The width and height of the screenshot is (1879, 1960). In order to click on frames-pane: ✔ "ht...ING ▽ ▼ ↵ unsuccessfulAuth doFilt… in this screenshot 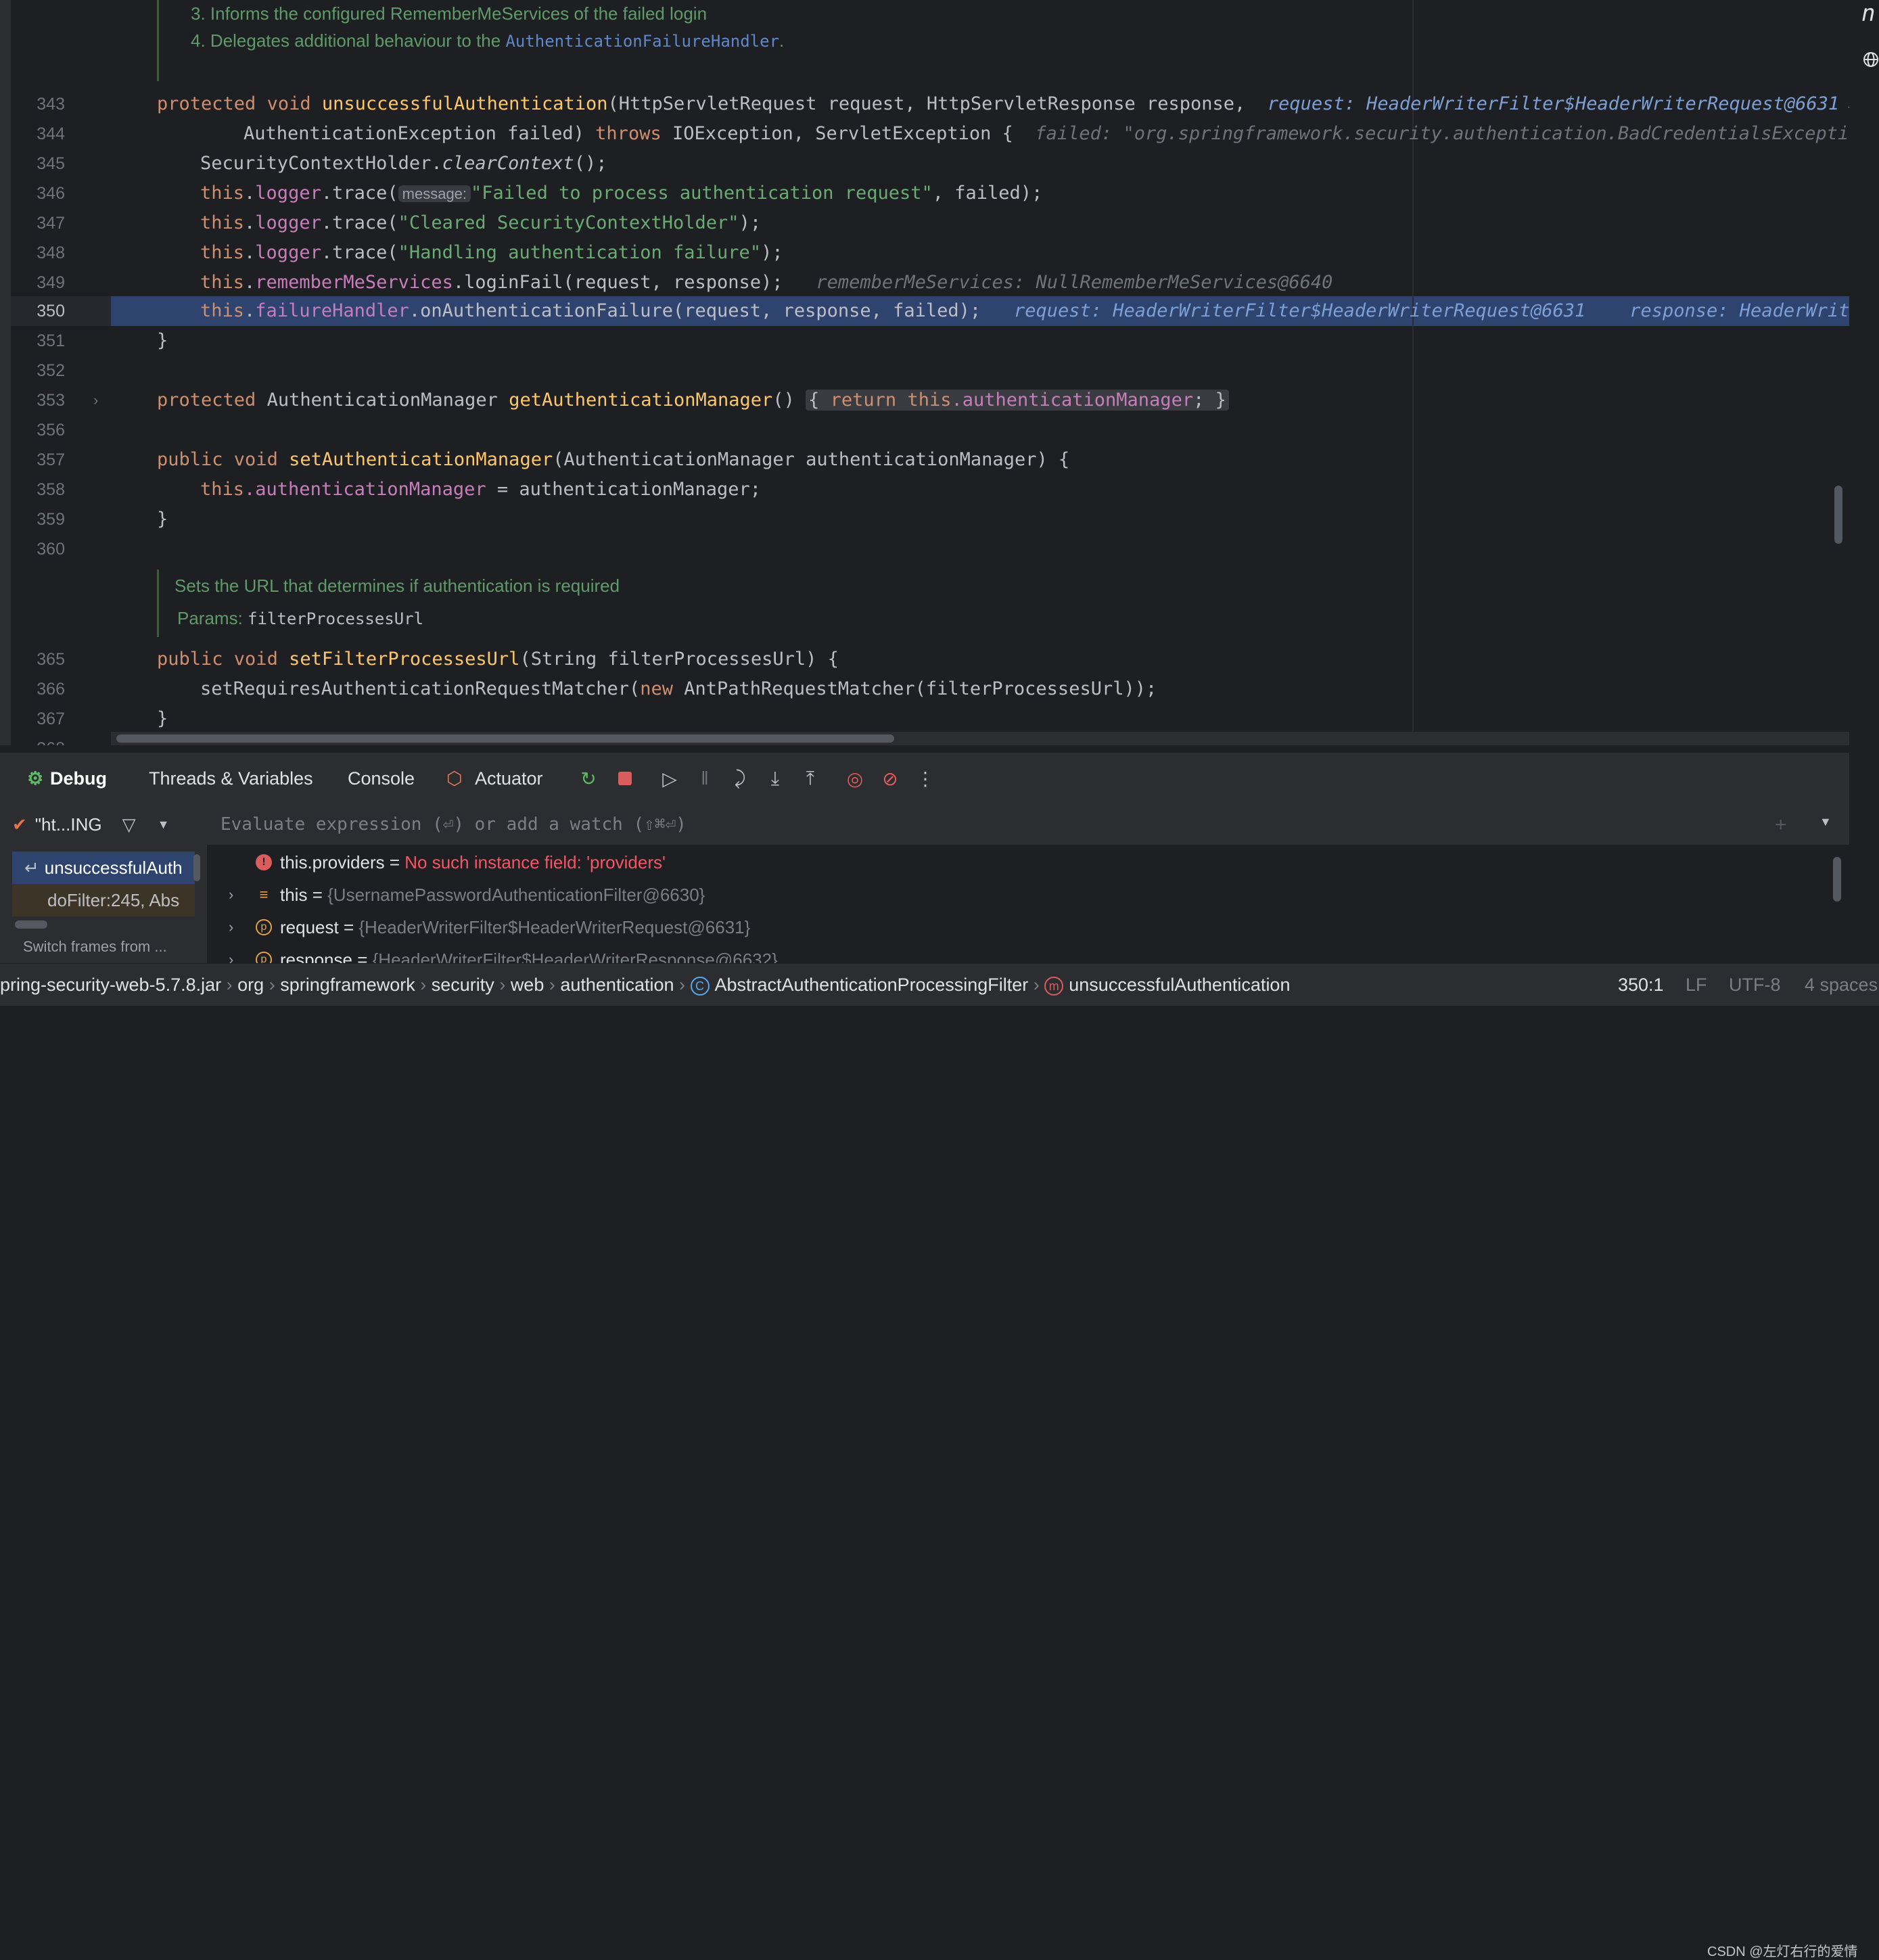, I will do `click(104, 884)`.